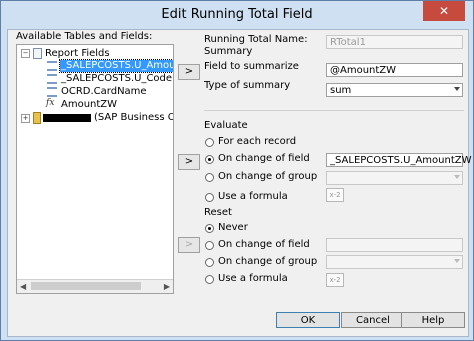 The image size is (474, 341). Describe the element at coordinates (189, 72) in the screenshot. I see `add-summarize-field-button: >` at that location.